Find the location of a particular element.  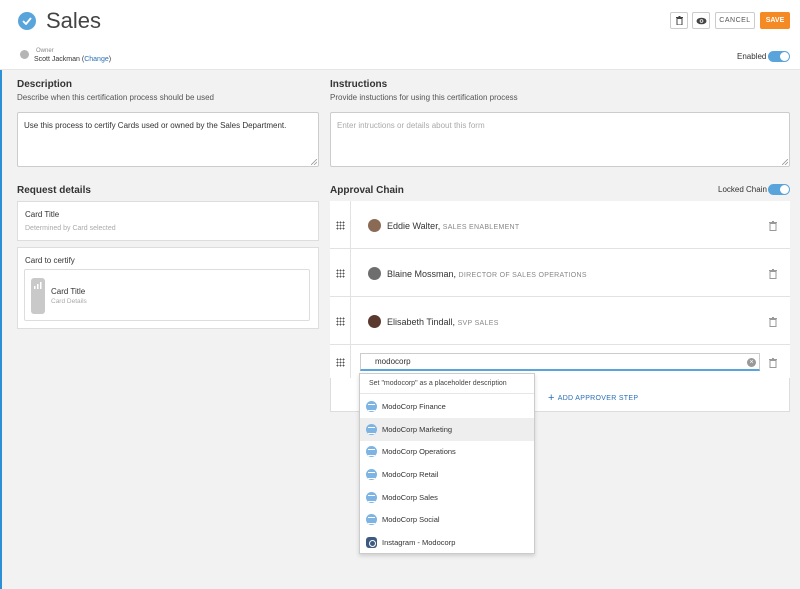

change-owner-link: Change is located at coordinates (96, 59).